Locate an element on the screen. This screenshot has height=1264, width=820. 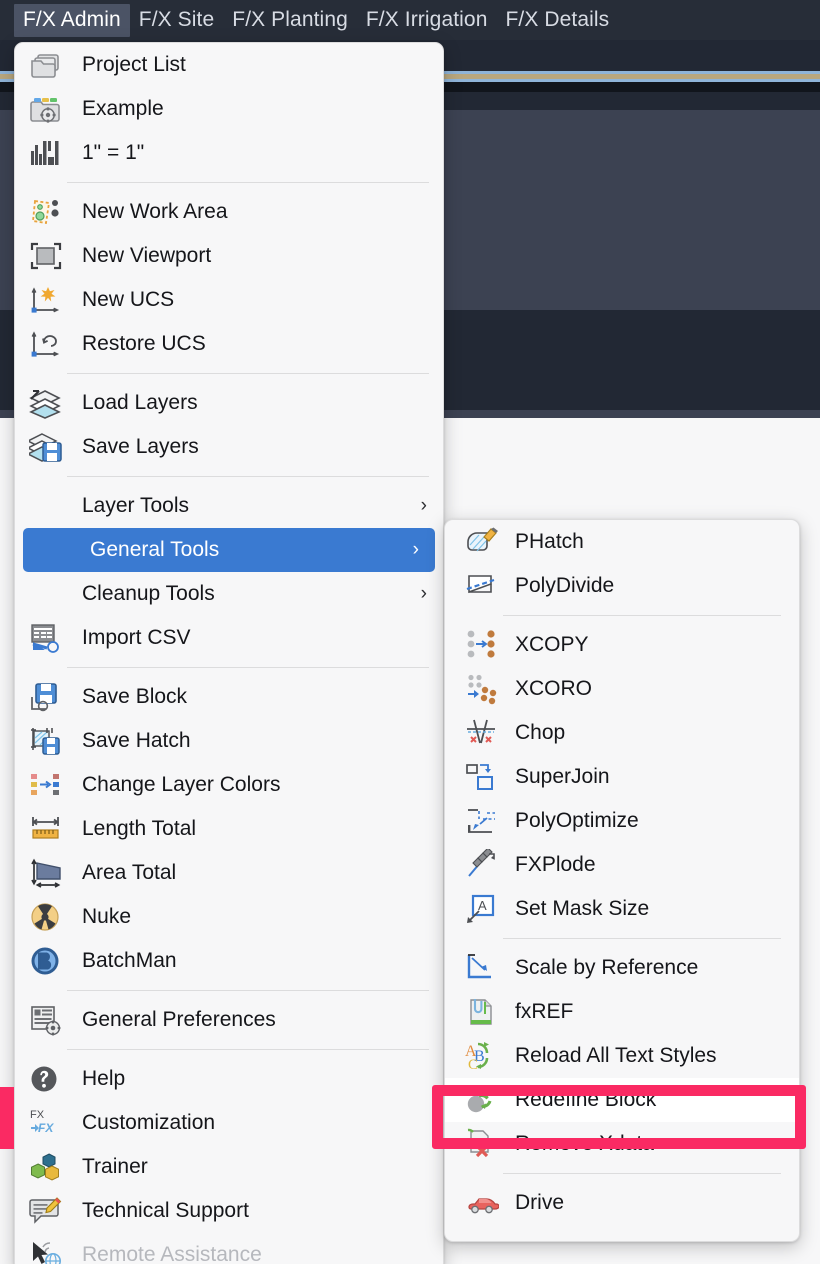
main-menu-item-new-work-area: New Work Area is located at coordinates (229, 212).